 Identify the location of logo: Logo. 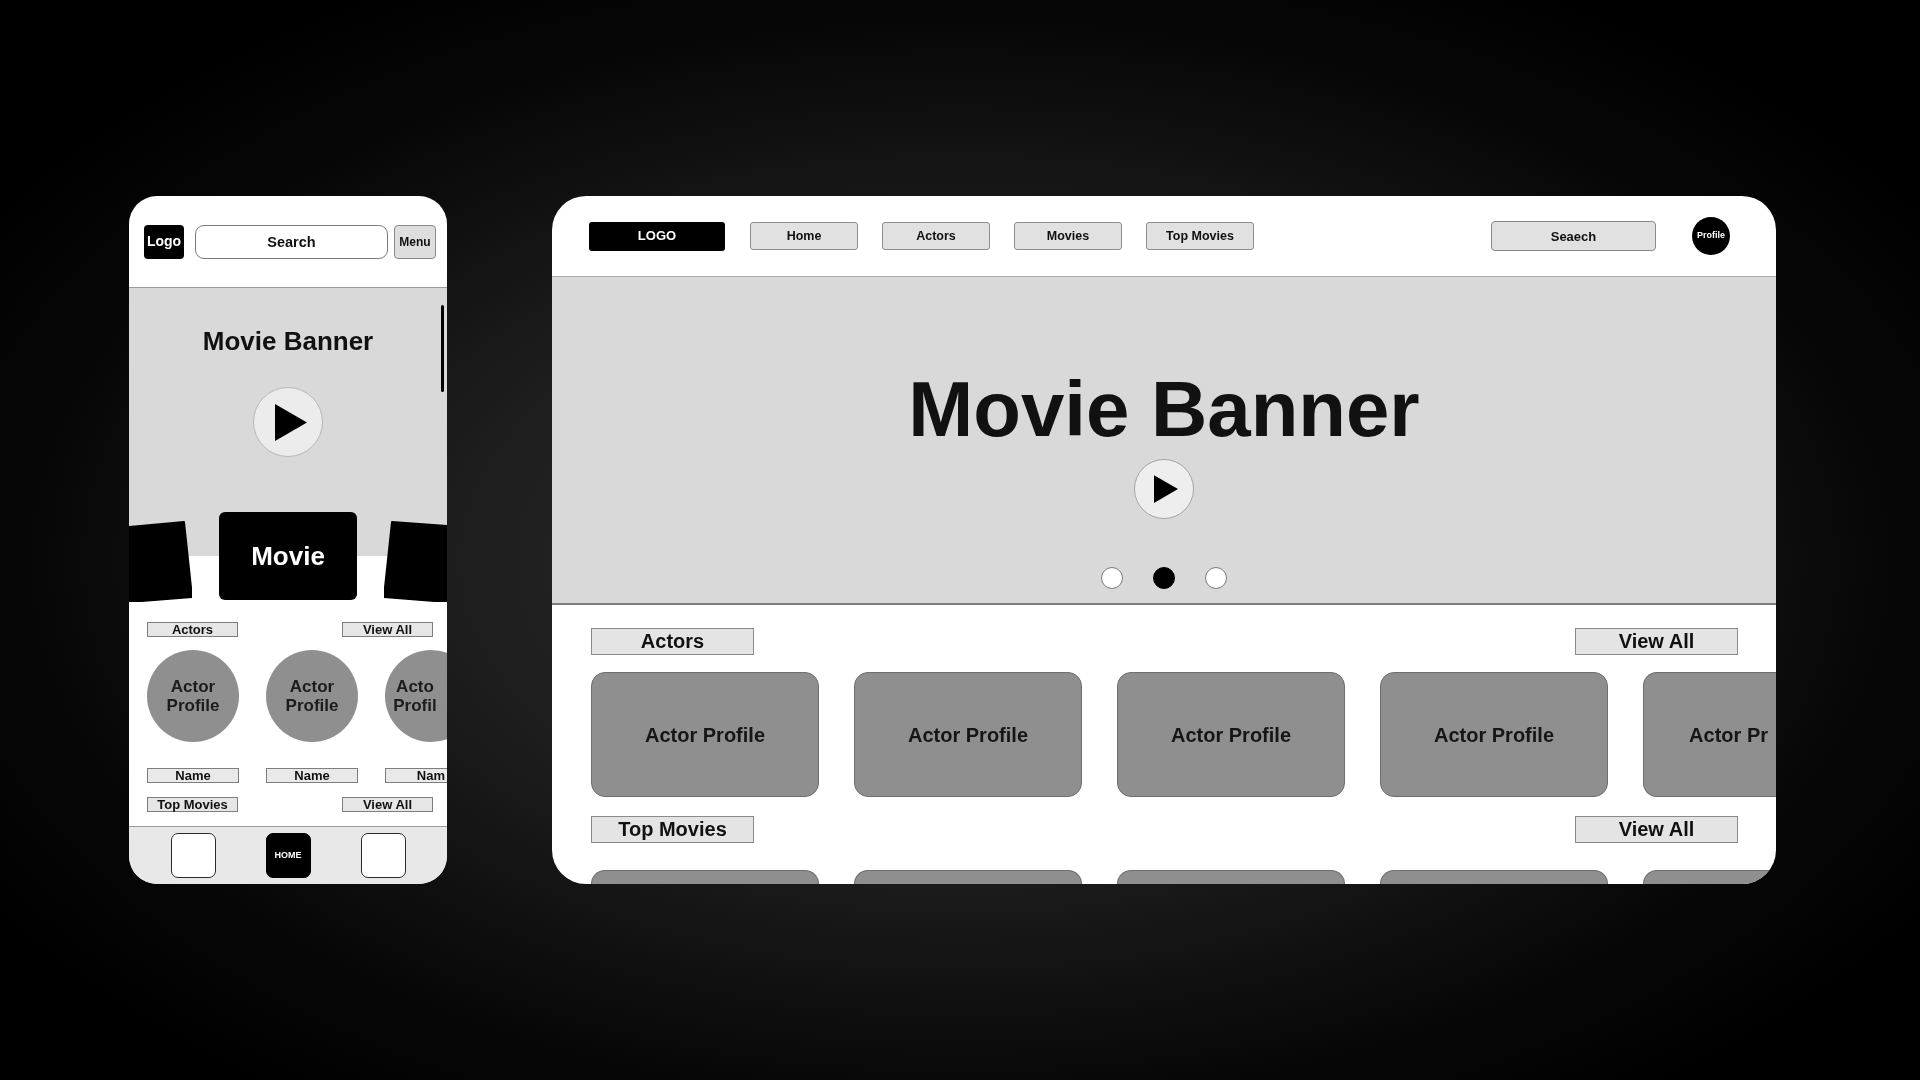
(164, 241).